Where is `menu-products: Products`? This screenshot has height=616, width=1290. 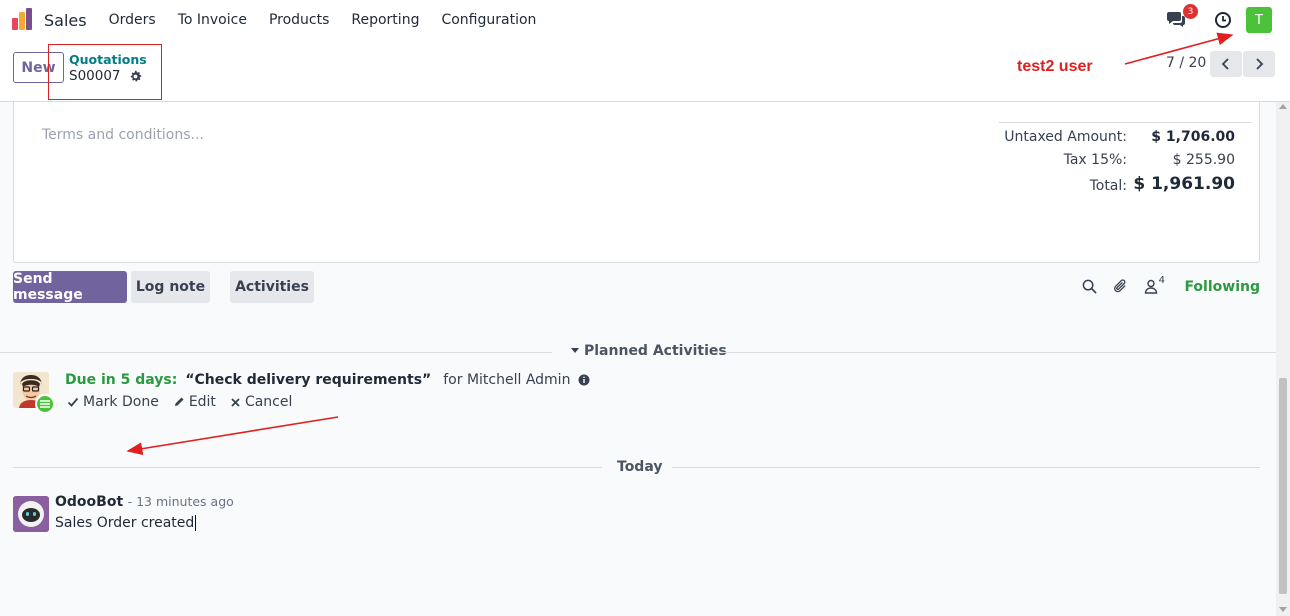 menu-products: Products is located at coordinates (299, 20).